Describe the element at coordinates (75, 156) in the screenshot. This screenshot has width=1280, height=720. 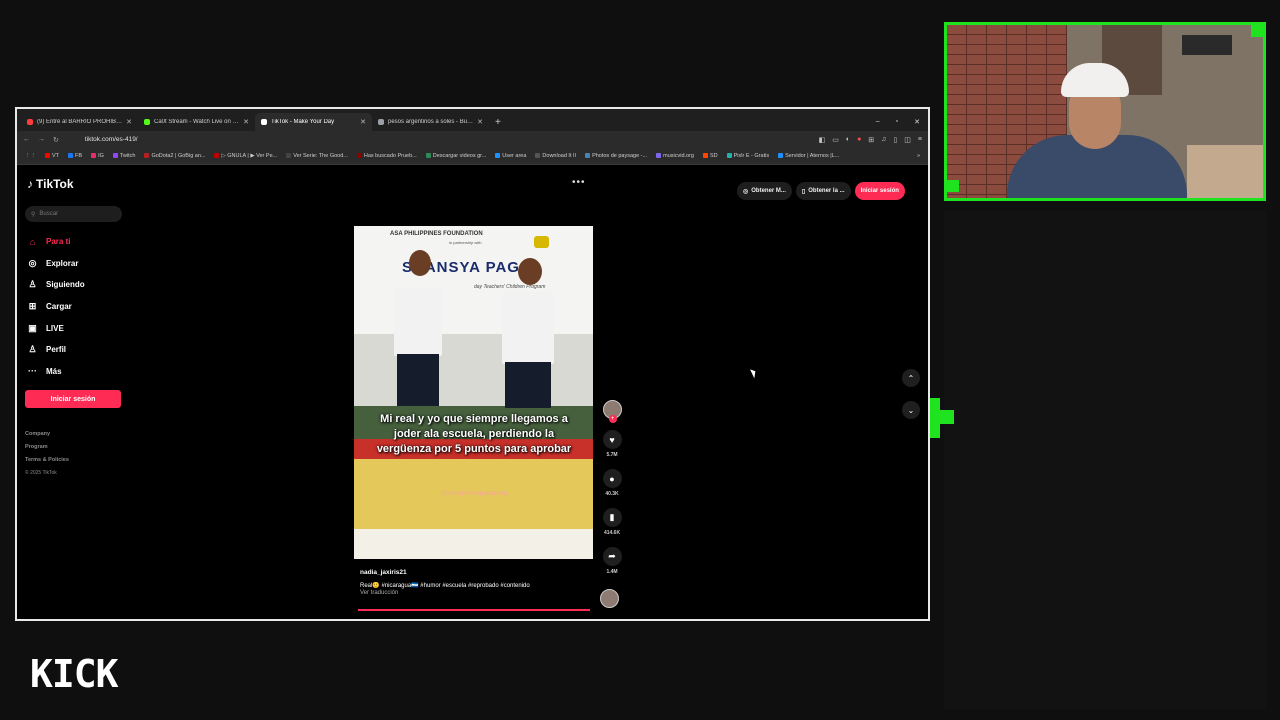
I see `bookmark: FB` at that location.